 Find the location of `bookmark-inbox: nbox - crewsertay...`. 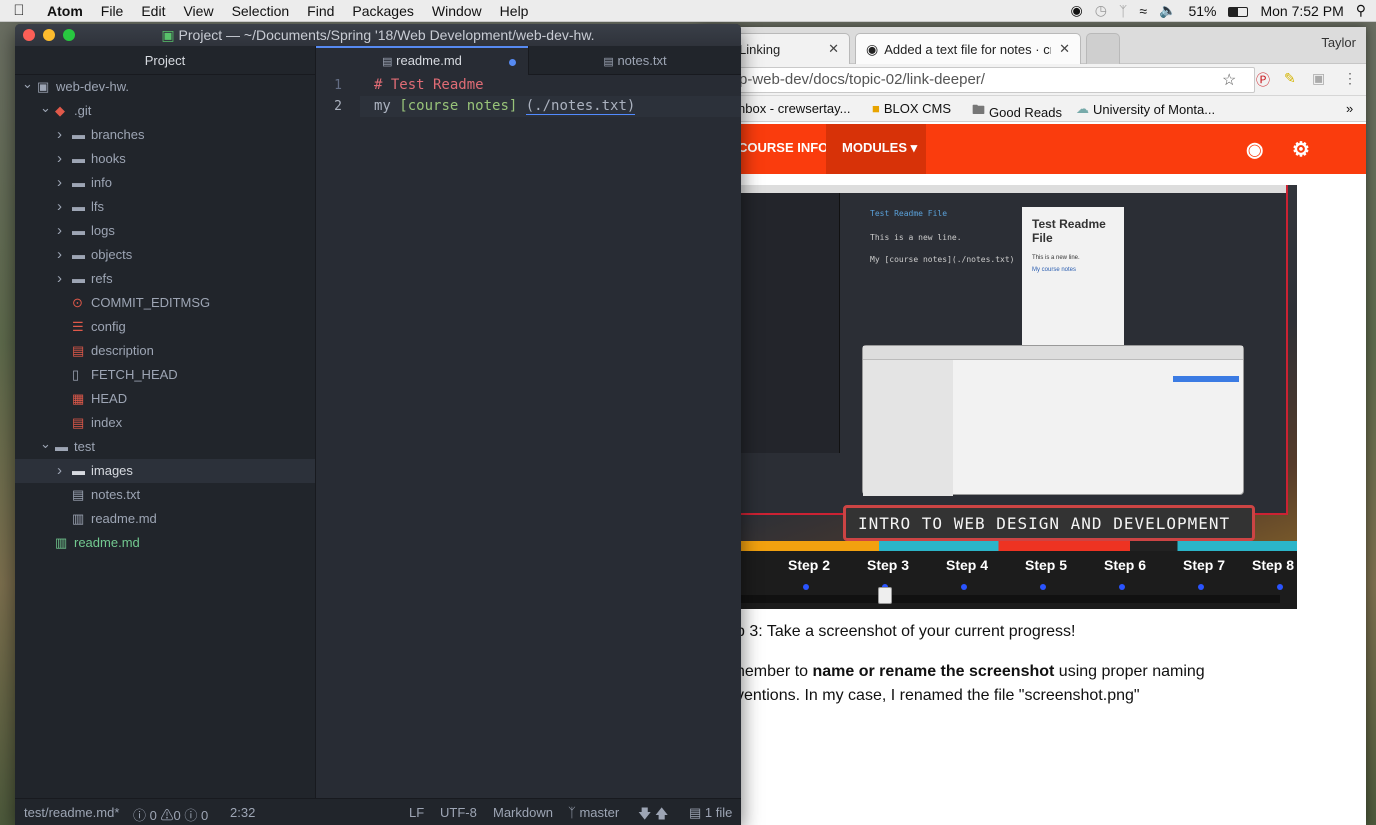

bookmark-inbox: nbox - crewsertay... is located at coordinates (794, 108).